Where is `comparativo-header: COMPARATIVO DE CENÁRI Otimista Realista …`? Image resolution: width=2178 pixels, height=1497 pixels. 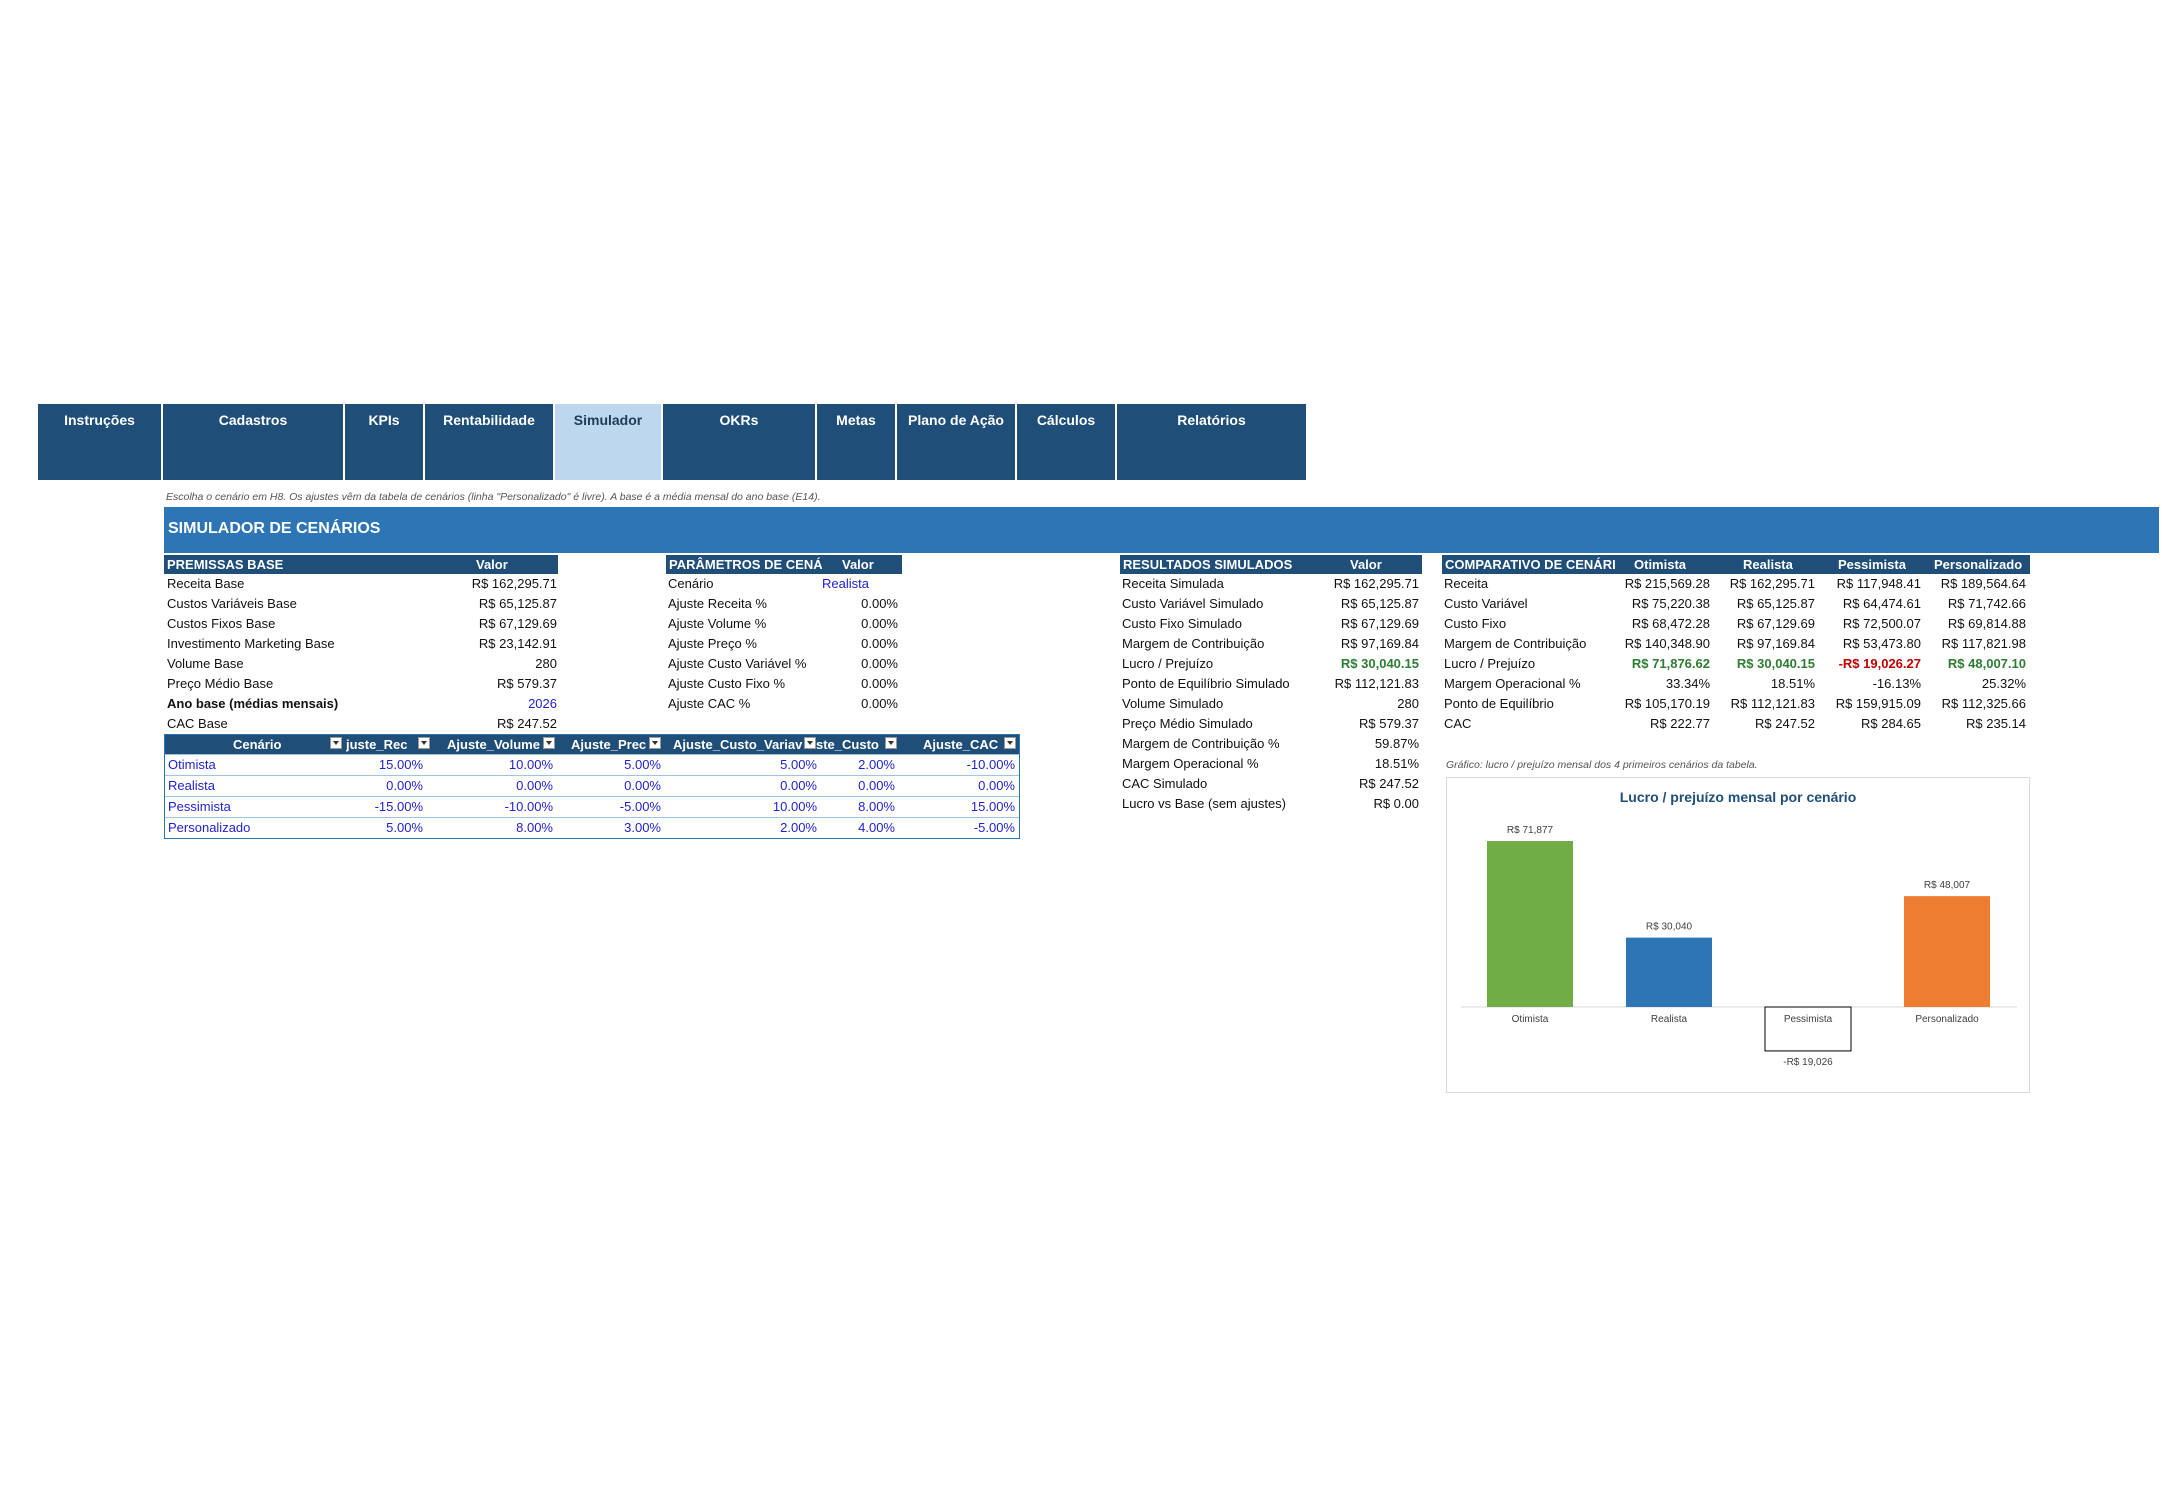
comparativo-header: COMPARATIVO DE CENÁRI Otimista Realista … is located at coordinates (1736, 564).